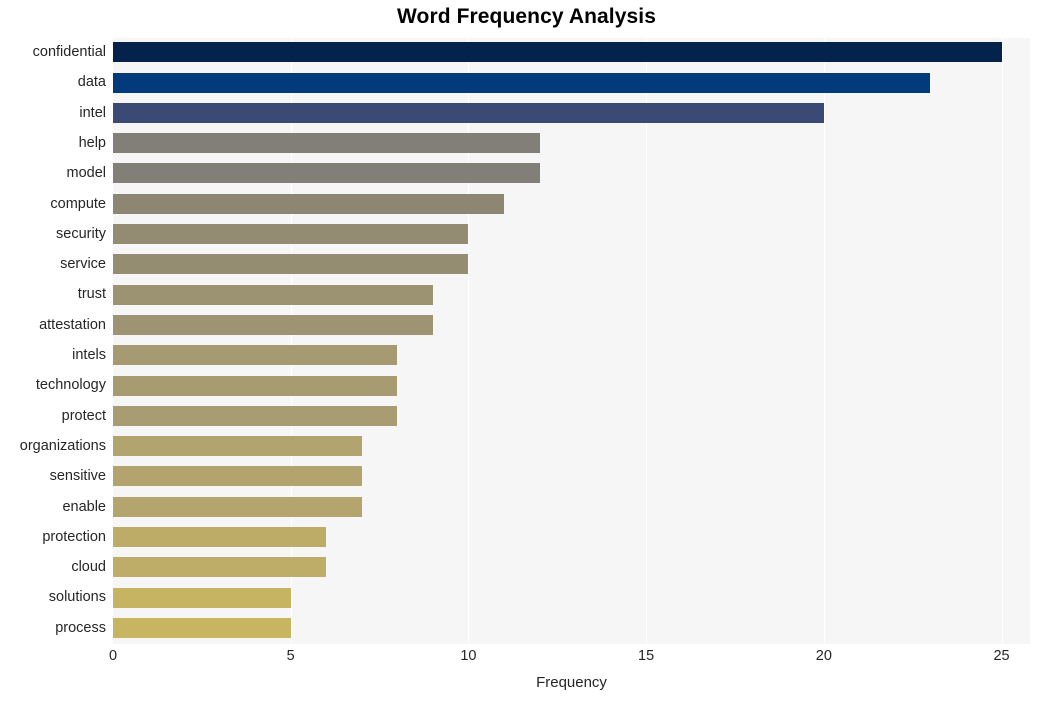 The image size is (1053, 701). What do you see at coordinates (202, 627) in the screenshot?
I see `bar-process` at bounding box center [202, 627].